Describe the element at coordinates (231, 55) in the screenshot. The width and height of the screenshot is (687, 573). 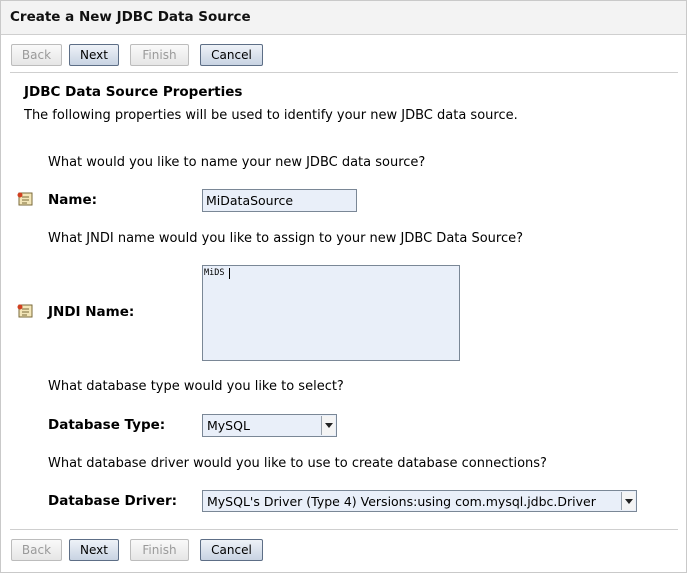
I see `cancel-button: Cancel` at that location.